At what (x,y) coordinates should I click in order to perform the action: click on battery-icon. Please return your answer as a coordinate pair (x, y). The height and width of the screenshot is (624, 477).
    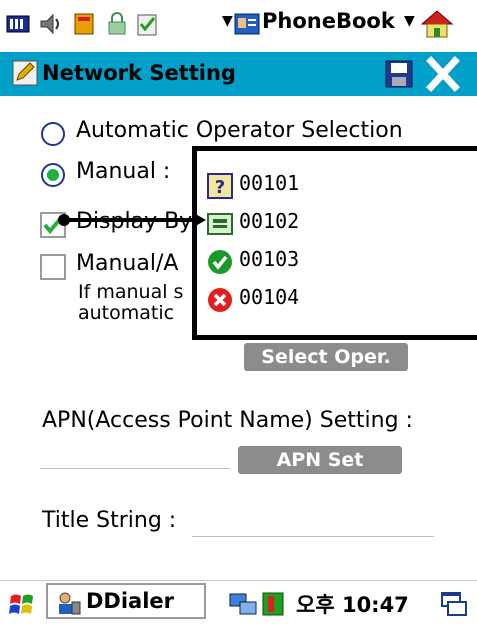
    Looking at the image, I should click on (19, 24).